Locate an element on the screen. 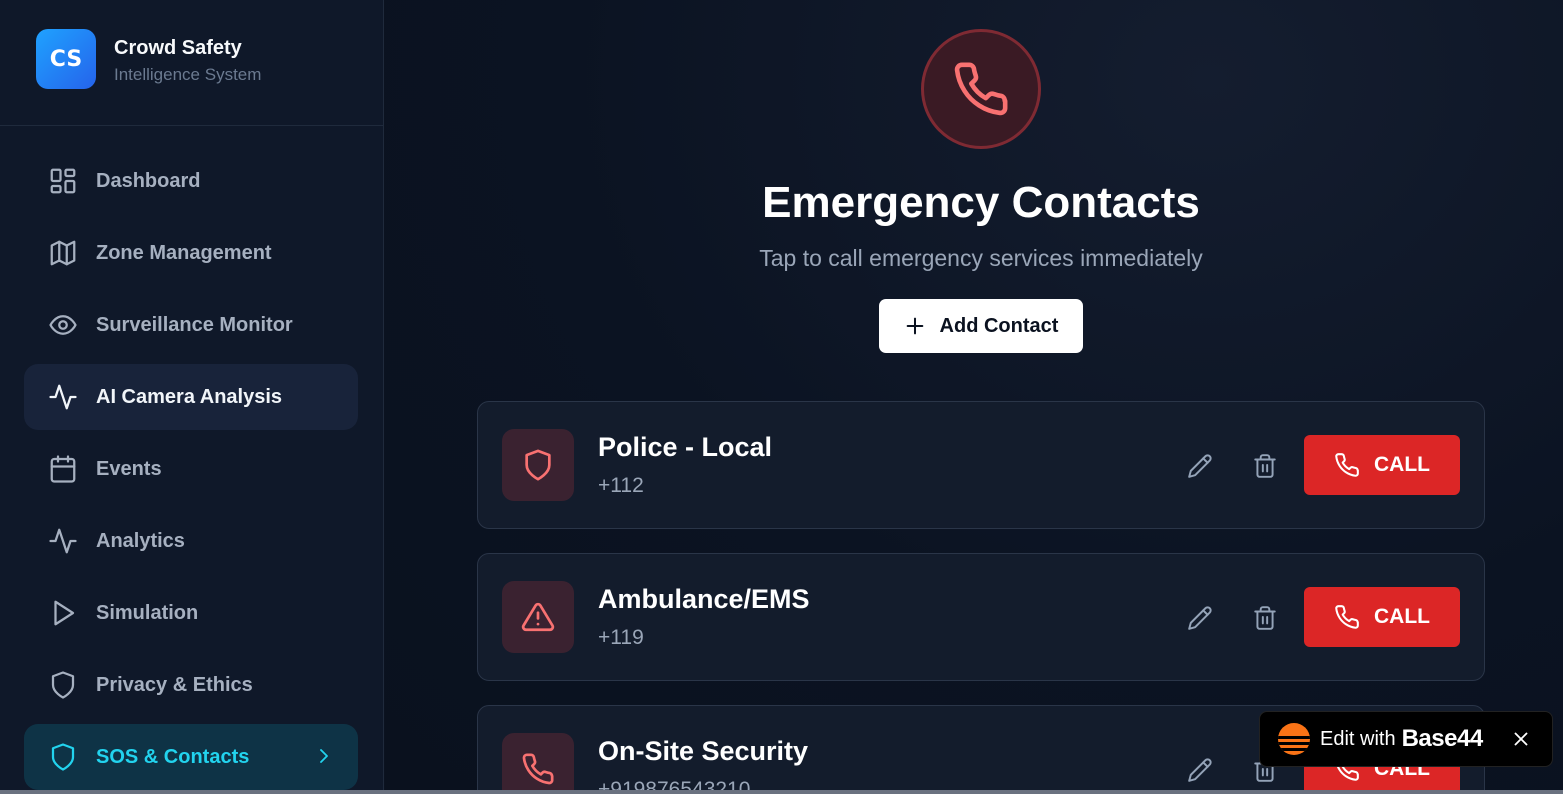 This screenshot has height=794, width=1563. page-title: Emergency Contacts is located at coordinates (981, 202).